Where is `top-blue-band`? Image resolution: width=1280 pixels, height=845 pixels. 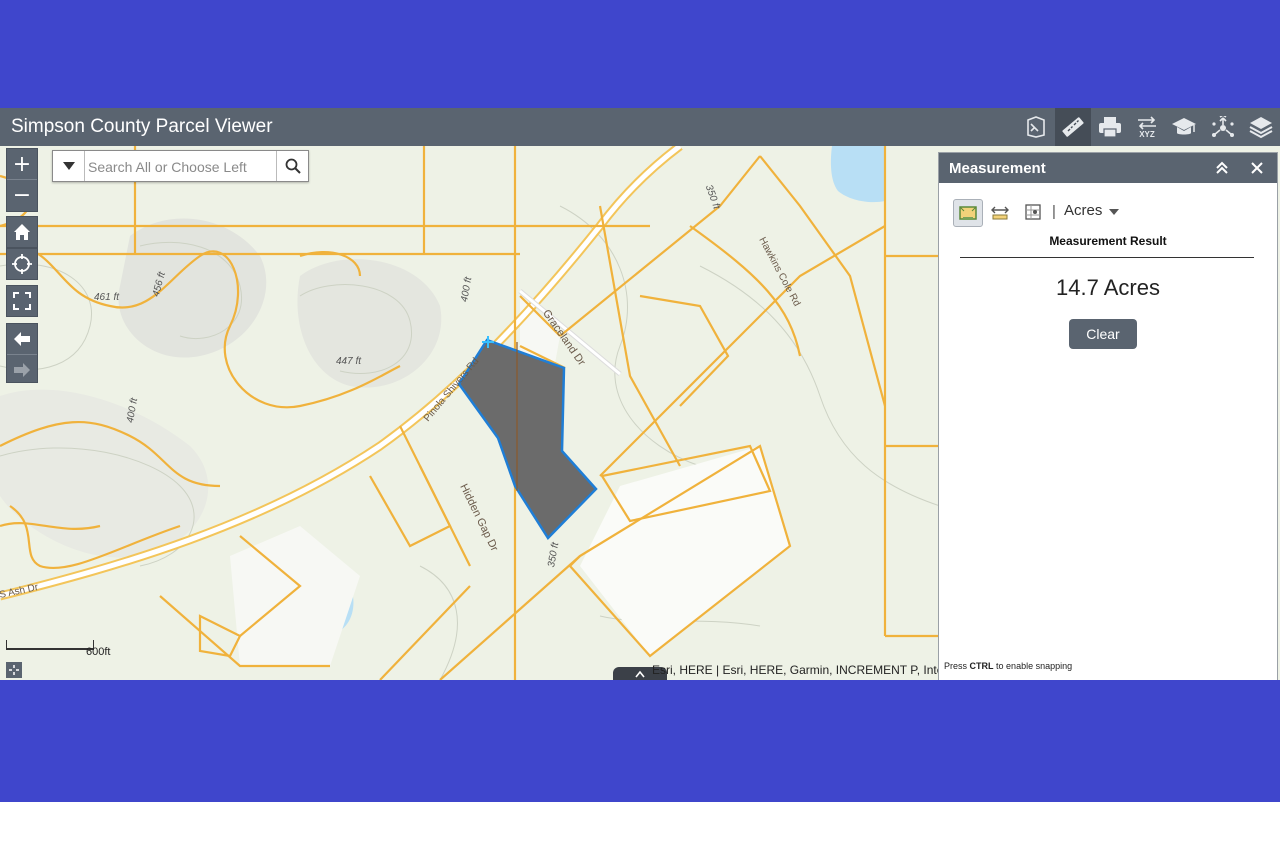
top-blue-band is located at coordinates (640, 54).